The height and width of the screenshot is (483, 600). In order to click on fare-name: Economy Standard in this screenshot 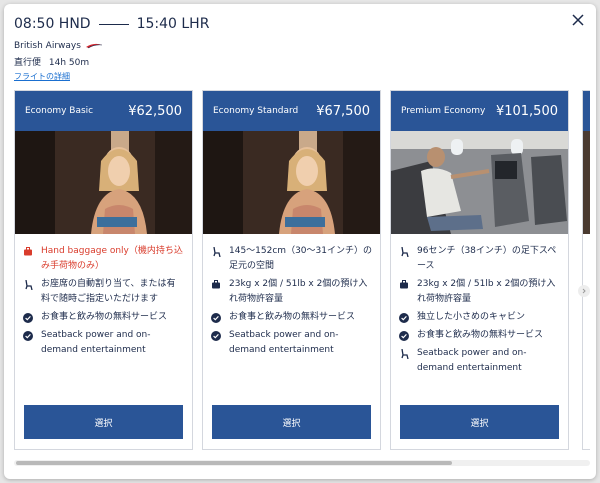, I will do `click(256, 111)`.